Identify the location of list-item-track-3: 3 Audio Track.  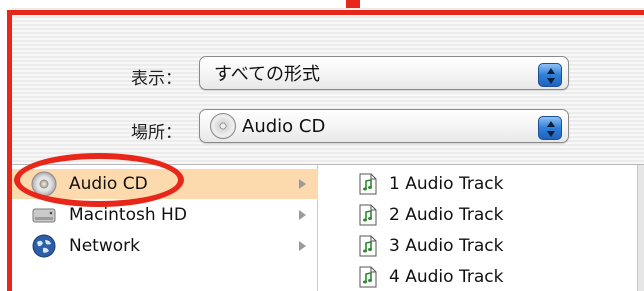
(431, 246).